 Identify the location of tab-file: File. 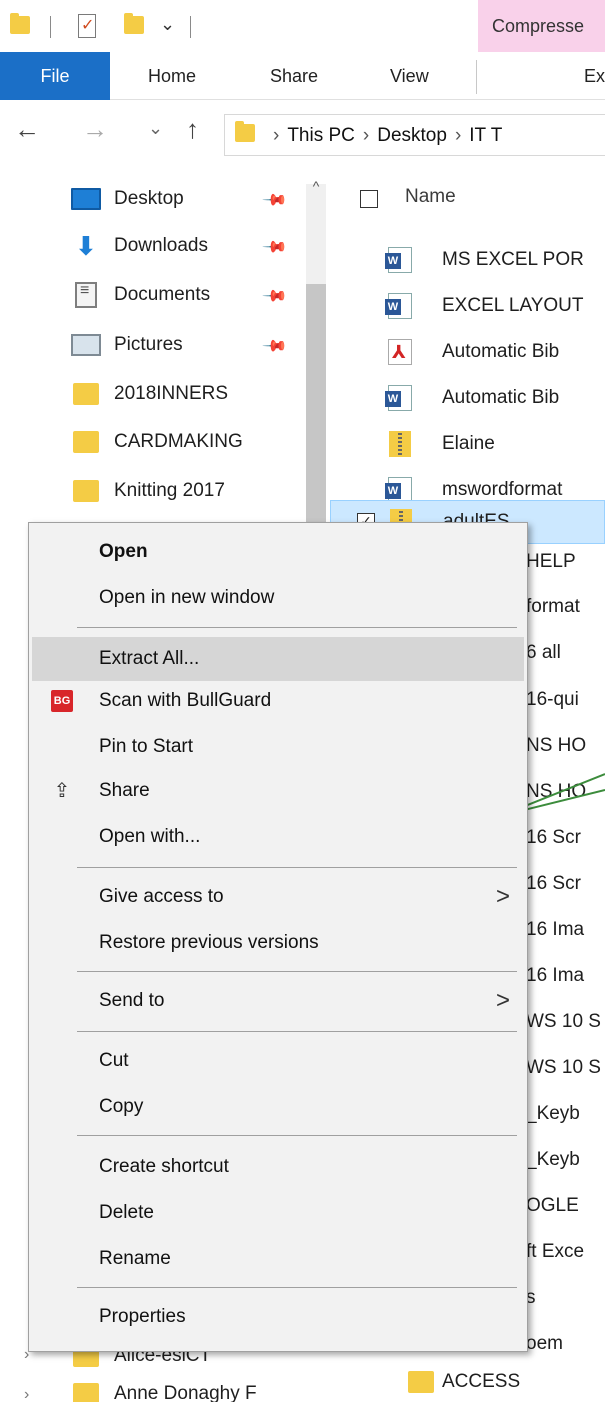
(55, 76).